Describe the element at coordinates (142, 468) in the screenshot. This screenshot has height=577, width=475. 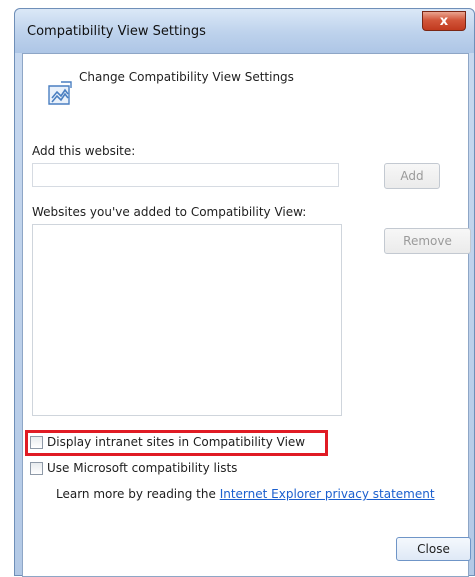
I see `ms-lists-label: Use Microsoft compatibility lists` at that location.